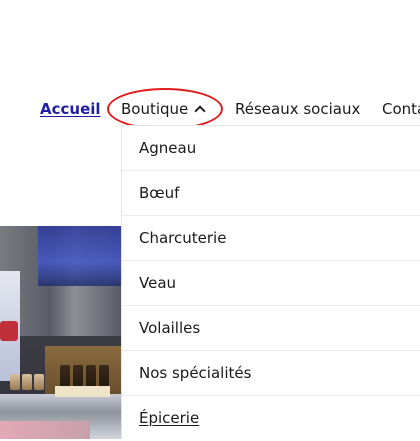 Image resolution: width=420 pixels, height=441 pixels. Describe the element at coordinates (271, 328) in the screenshot. I see `menu-item-volailles: Volailles` at that location.